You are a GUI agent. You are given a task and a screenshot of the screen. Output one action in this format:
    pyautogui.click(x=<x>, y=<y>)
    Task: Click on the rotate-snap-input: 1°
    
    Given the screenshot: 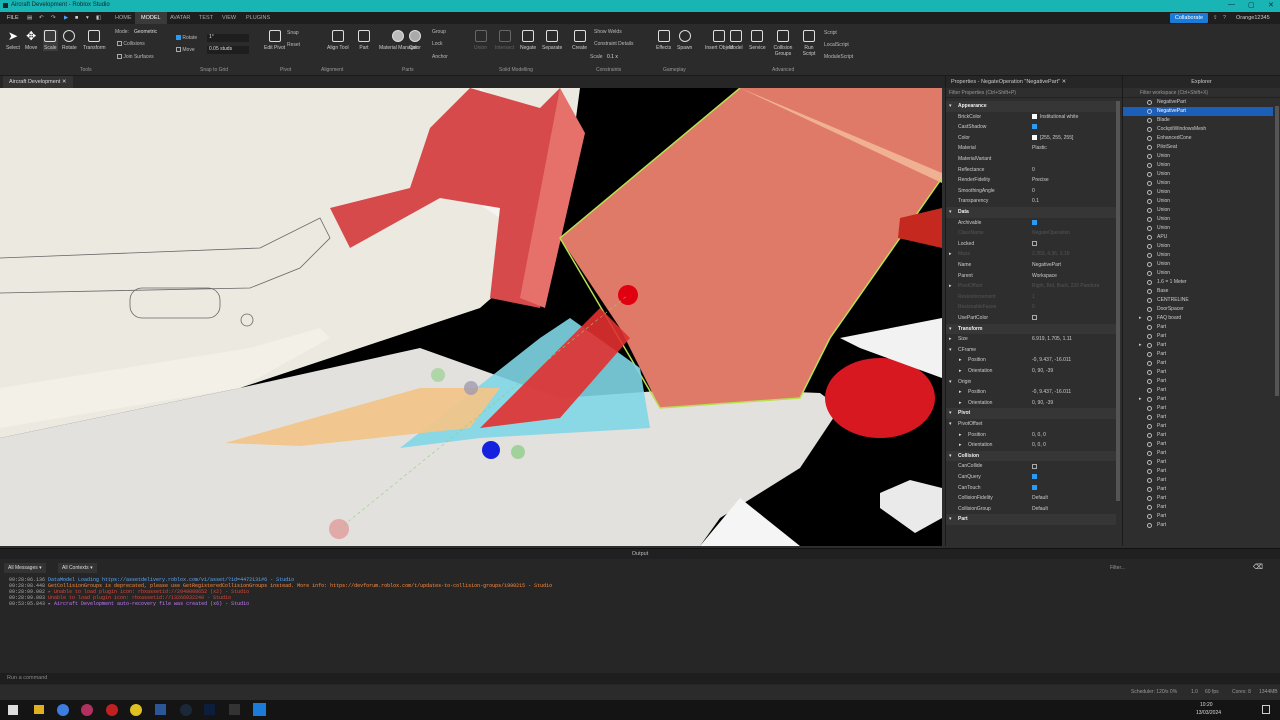 What is the action you would take?
    pyautogui.click(x=228, y=38)
    